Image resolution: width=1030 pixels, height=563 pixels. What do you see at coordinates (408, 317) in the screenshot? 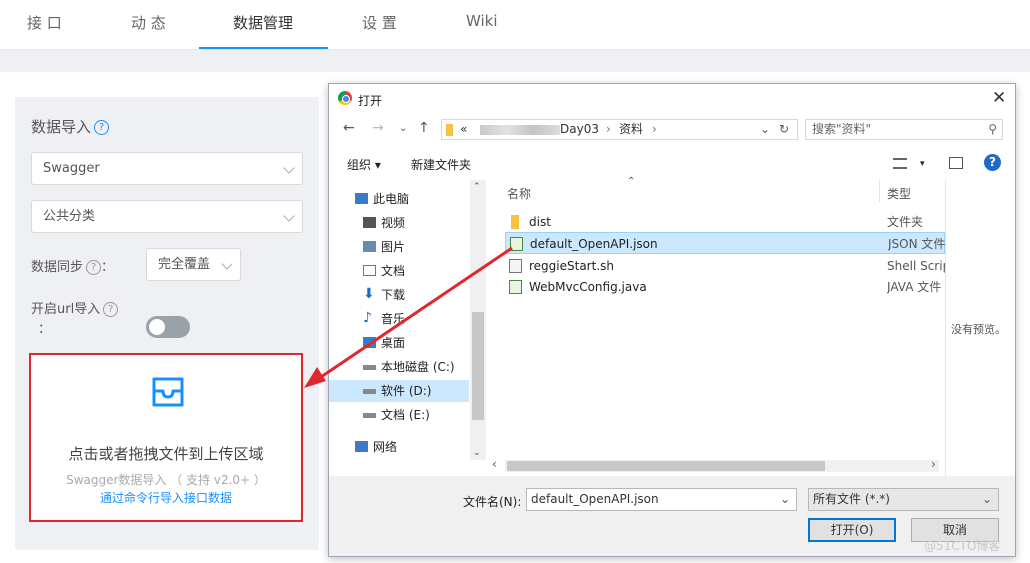
I see `red-arrow-annotation` at bounding box center [408, 317].